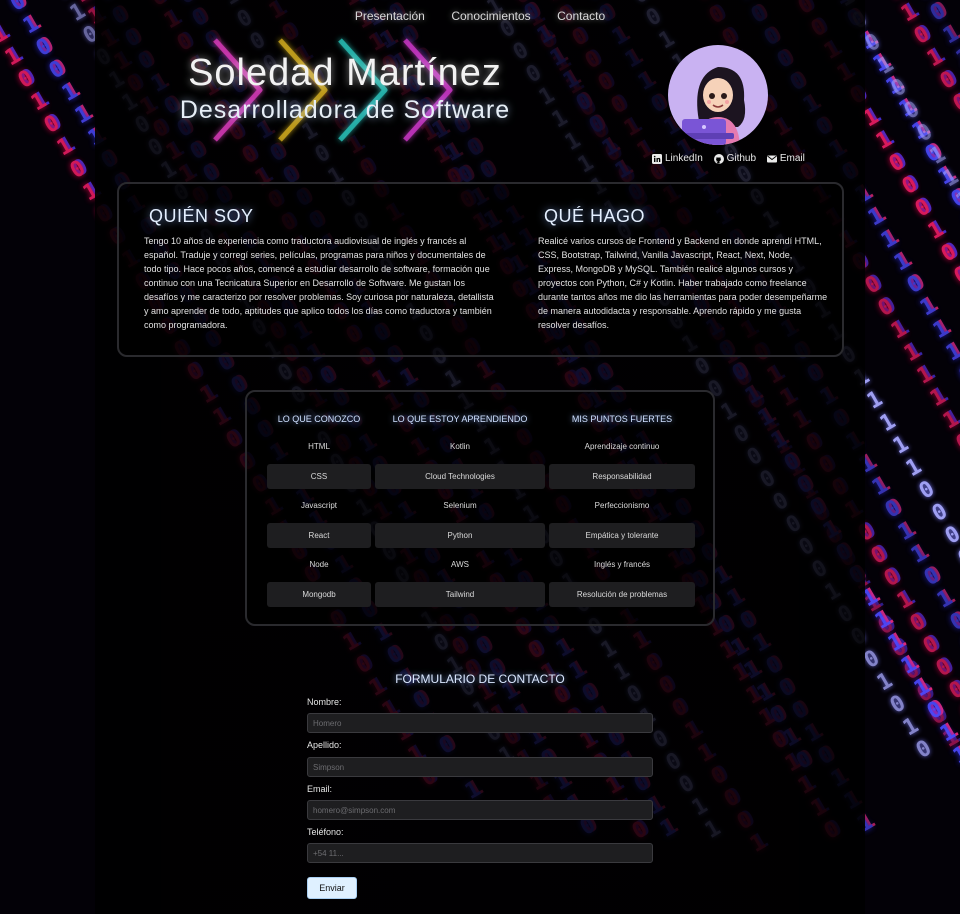  What do you see at coordinates (324, 702) in the screenshot?
I see `first-name-label: Nombre:` at bounding box center [324, 702].